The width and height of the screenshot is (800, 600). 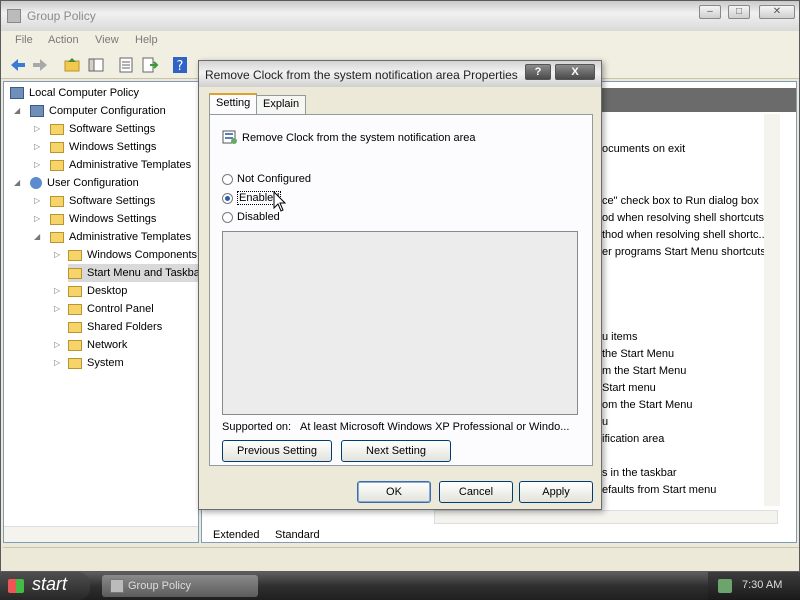 I want to click on tree-label: Network, so click(x=107, y=345).